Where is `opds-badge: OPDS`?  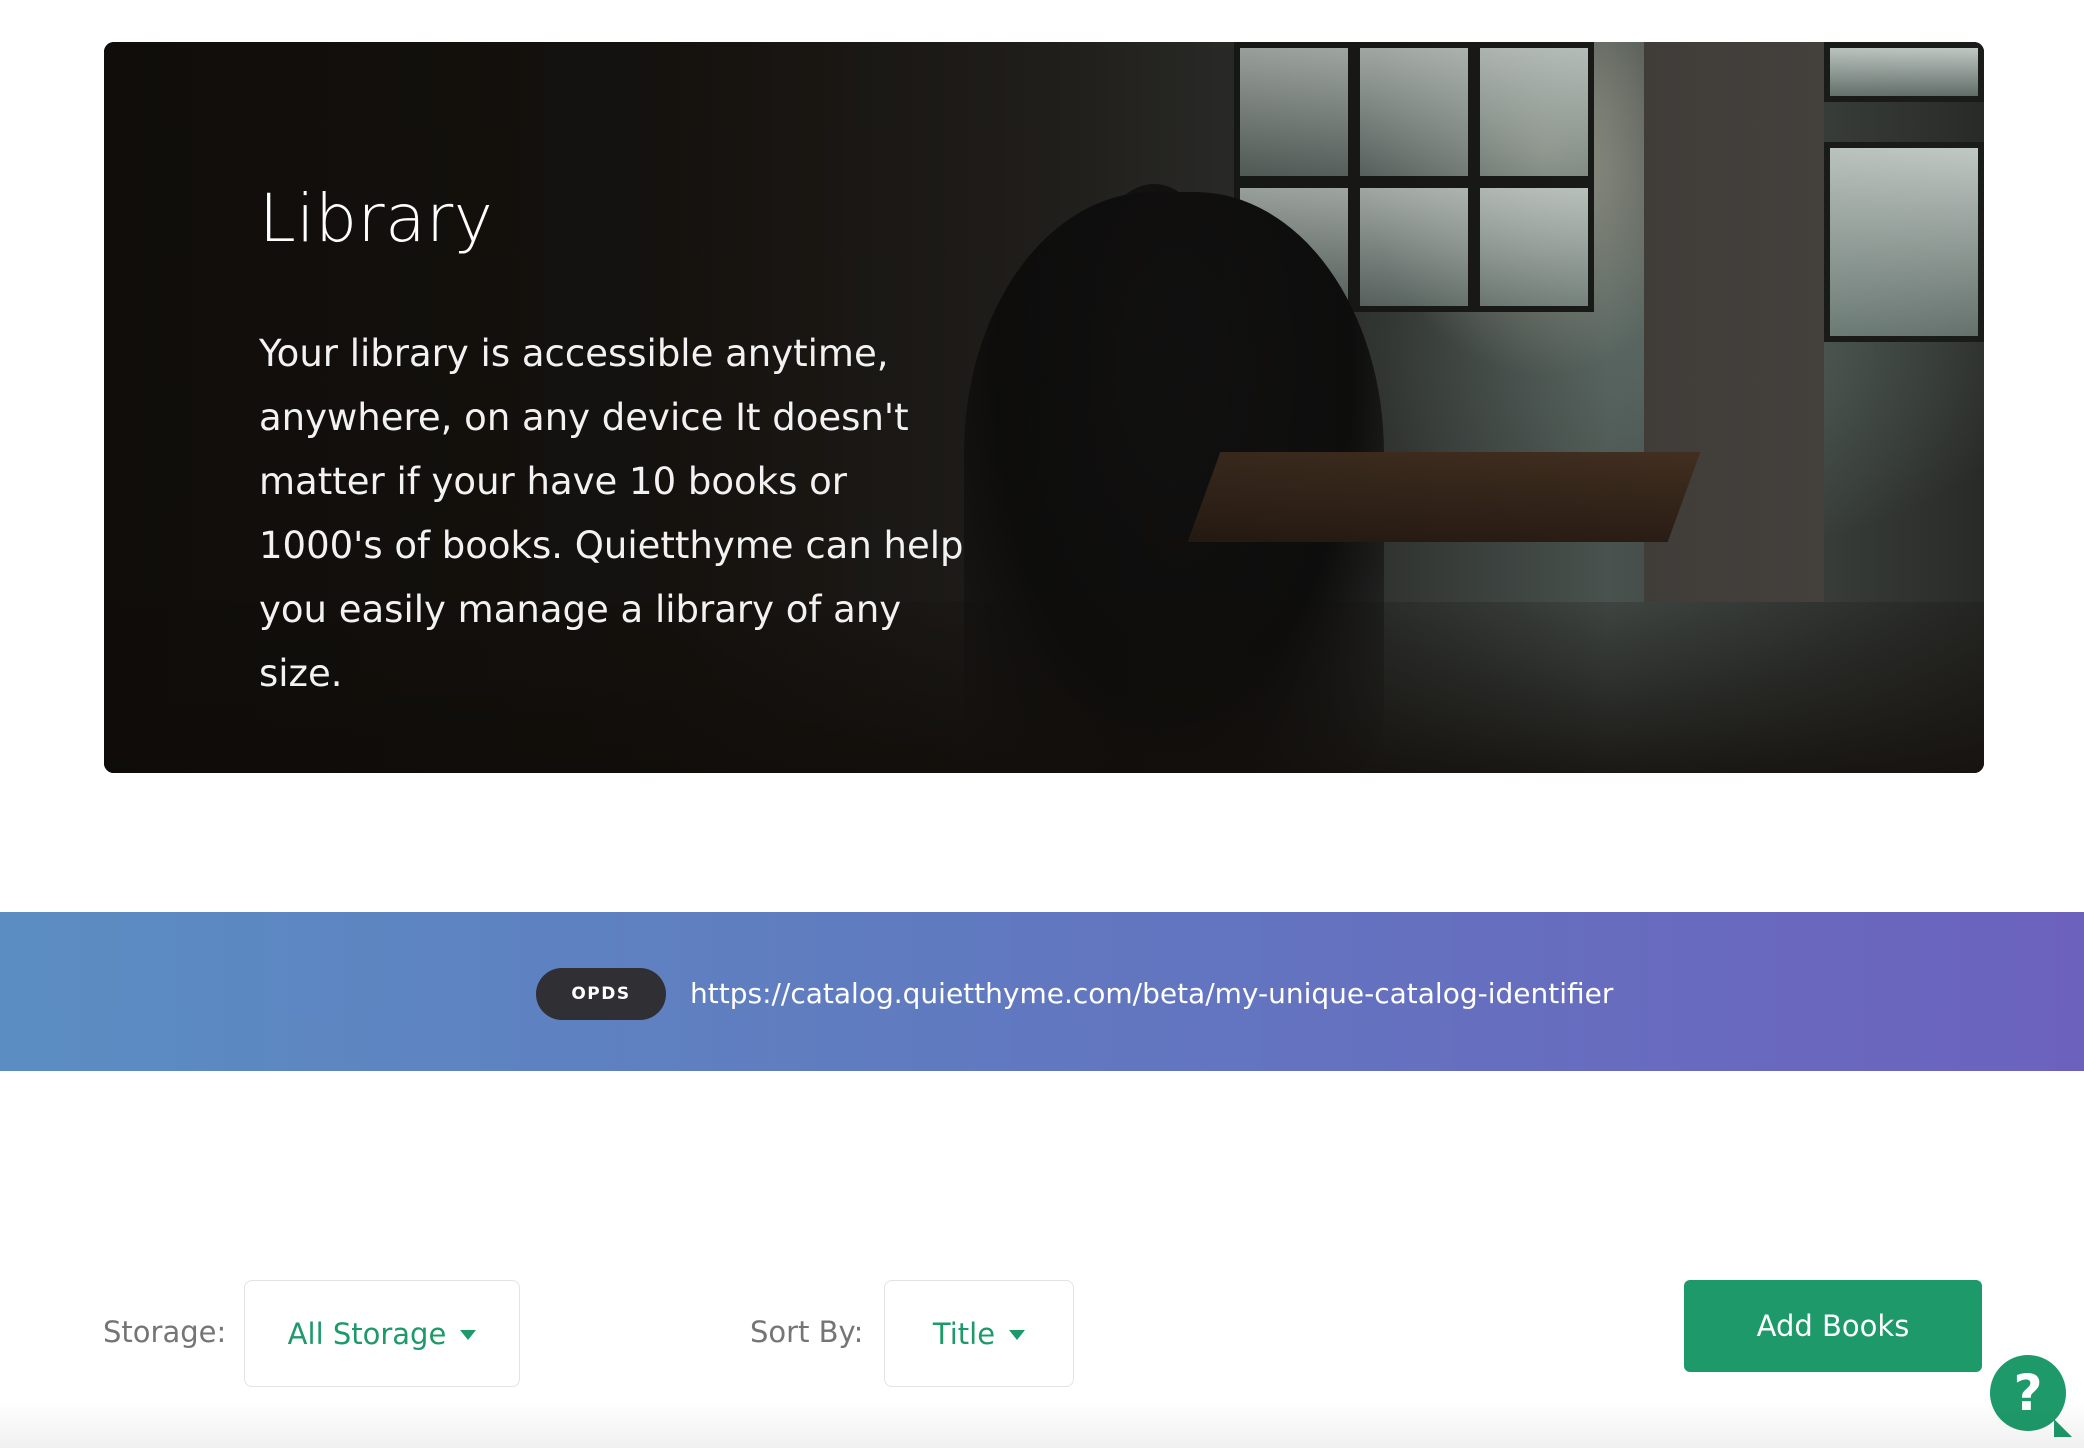 opds-badge: OPDS is located at coordinates (601, 994).